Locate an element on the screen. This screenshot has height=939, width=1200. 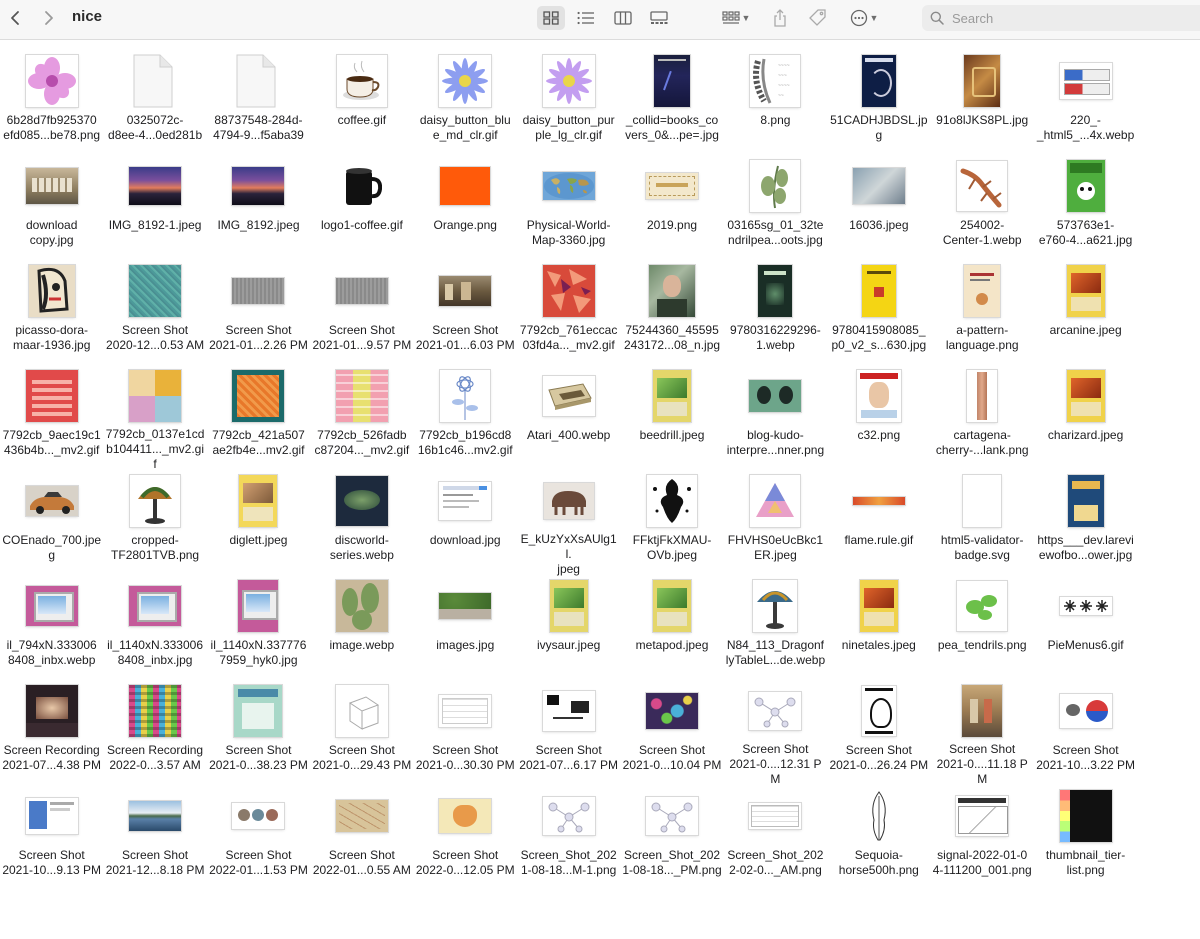
file-item: IMG_8192.jpeg is located at coordinates (258, 209).